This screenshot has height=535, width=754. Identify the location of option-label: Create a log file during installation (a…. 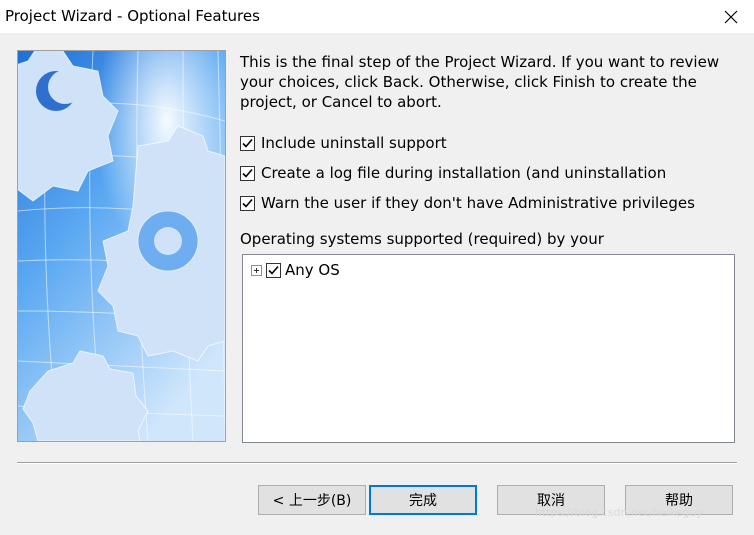
(464, 173).